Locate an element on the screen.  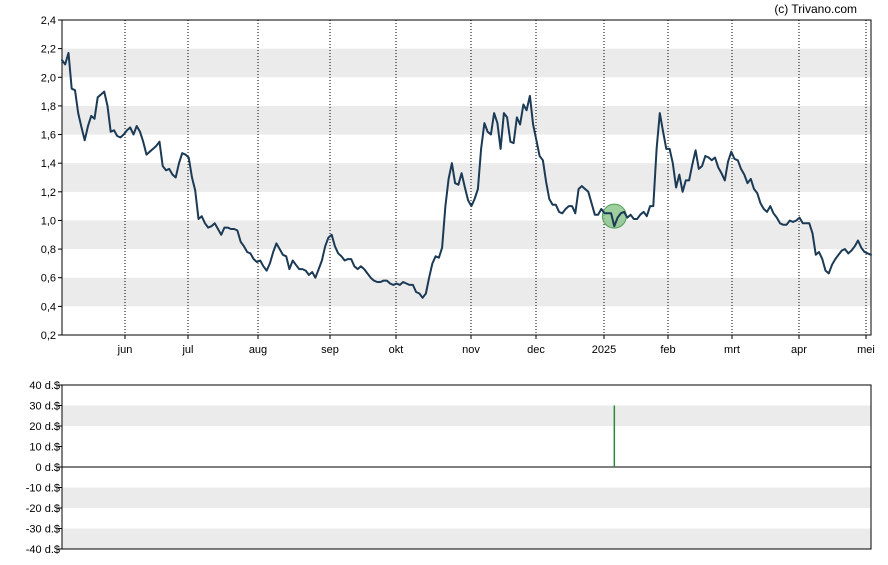
price-y-tick-label: 0,4 is located at coordinates (48, 307).